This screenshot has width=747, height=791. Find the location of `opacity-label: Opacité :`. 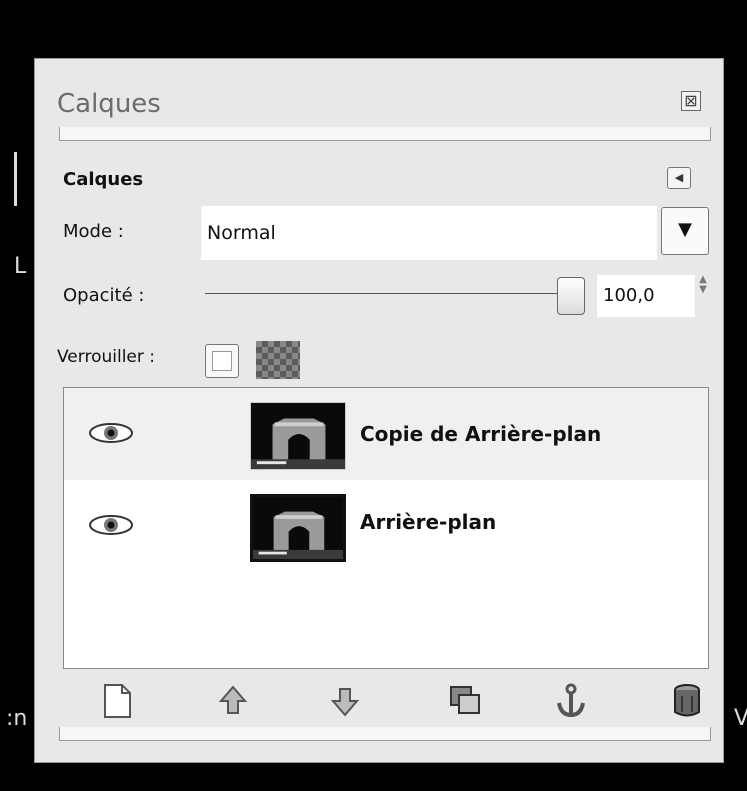

opacity-label: Opacité : is located at coordinates (104, 295).